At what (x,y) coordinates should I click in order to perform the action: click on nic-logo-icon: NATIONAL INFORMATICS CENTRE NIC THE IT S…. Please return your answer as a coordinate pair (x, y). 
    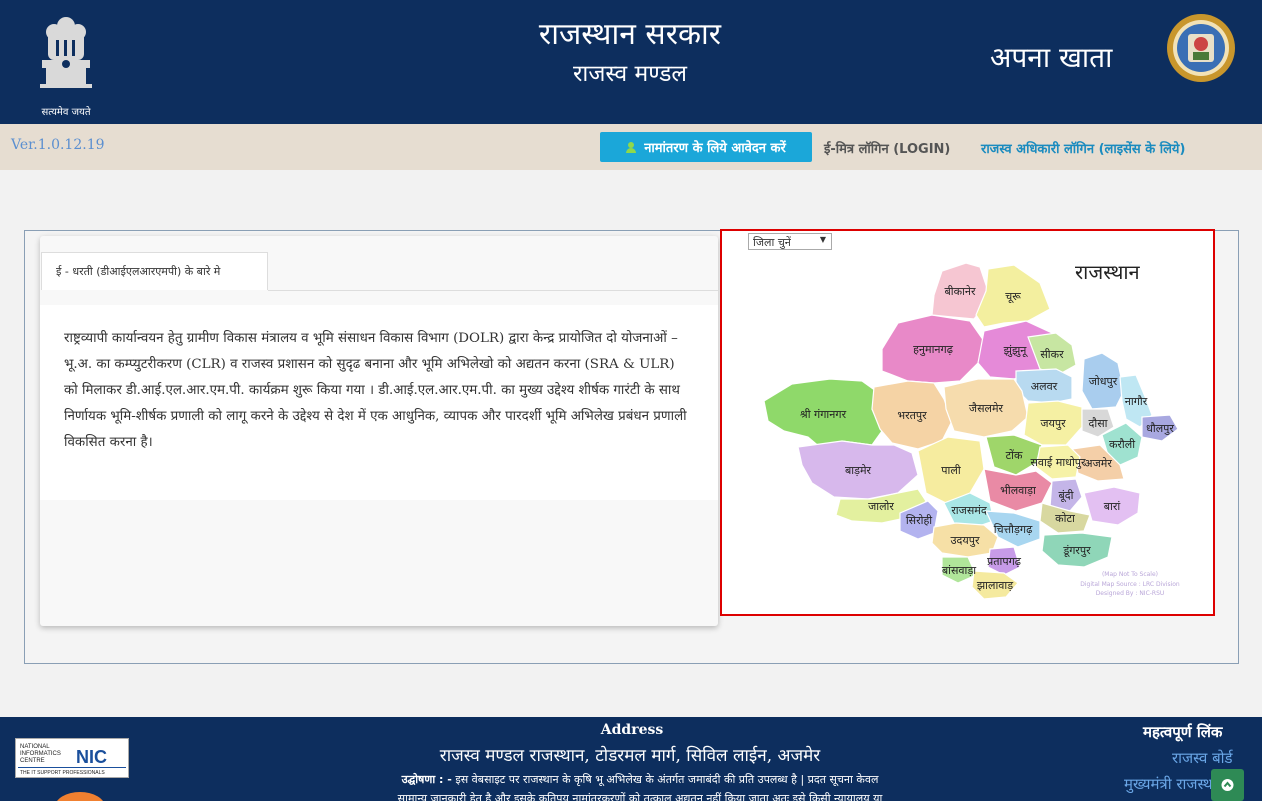
    Looking at the image, I should click on (72, 760).